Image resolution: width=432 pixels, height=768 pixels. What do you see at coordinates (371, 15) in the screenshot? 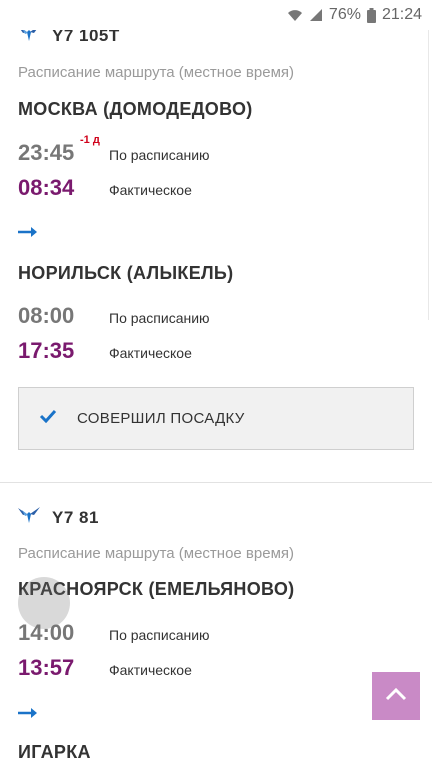
I see `battery-icon` at bounding box center [371, 15].